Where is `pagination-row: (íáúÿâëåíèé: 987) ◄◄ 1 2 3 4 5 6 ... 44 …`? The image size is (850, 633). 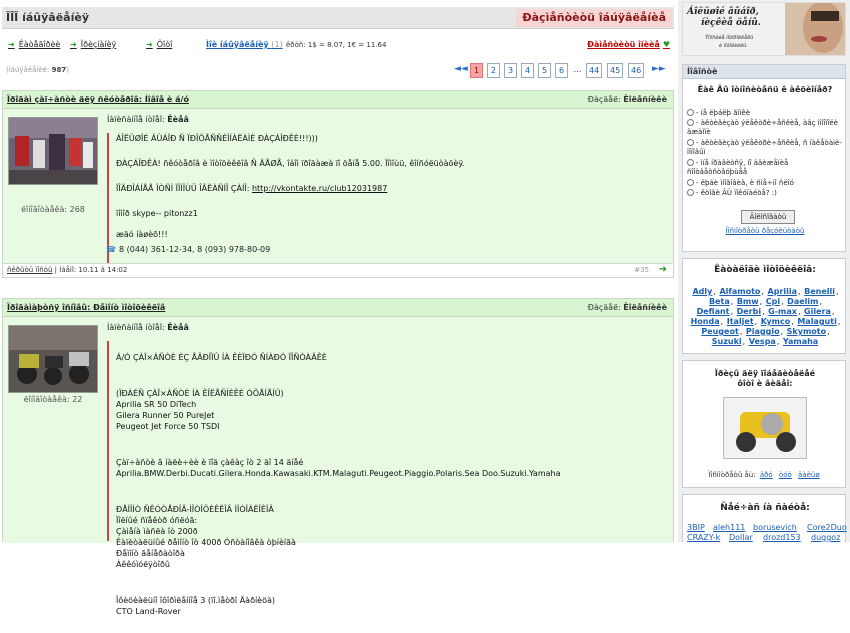
pagination-row: (íáúÿâëåíèé: 987) ◄◄ 1 2 3 4 5 6 ... 44 … is located at coordinates (338, 71).